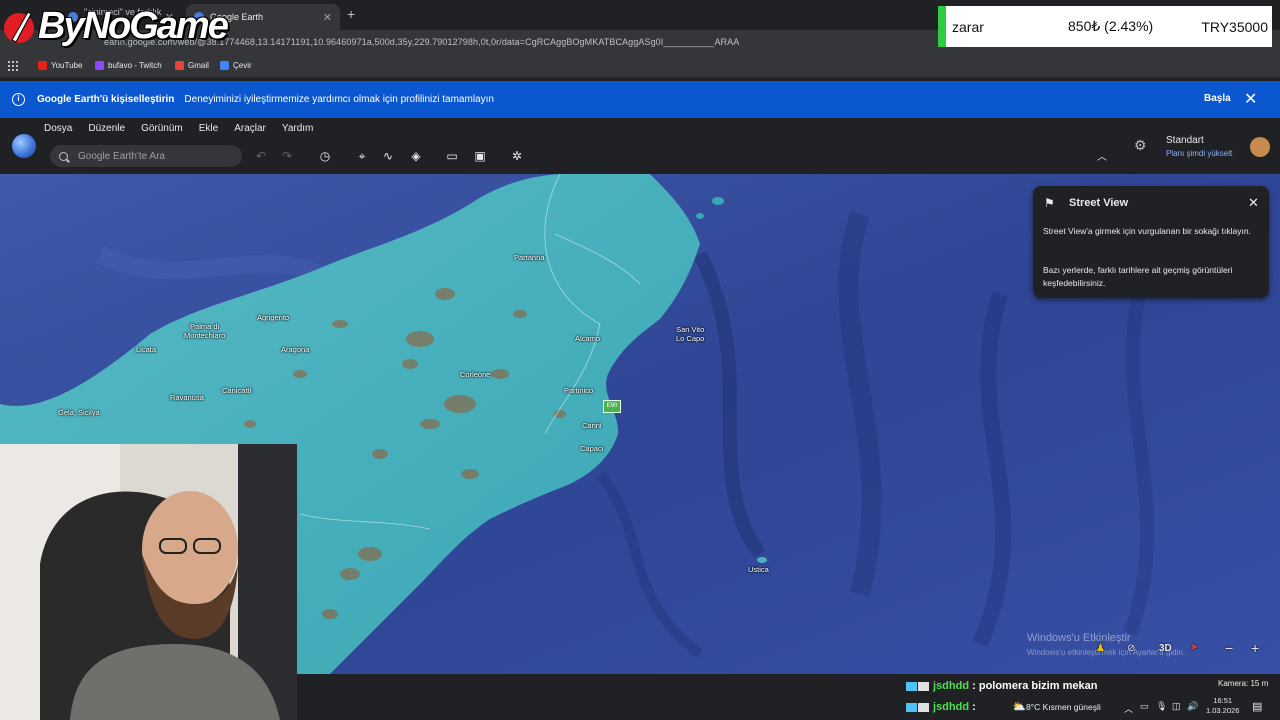 This screenshot has width=1280, height=720. I want to click on bookmark-translate: Çevir, so click(236, 65).